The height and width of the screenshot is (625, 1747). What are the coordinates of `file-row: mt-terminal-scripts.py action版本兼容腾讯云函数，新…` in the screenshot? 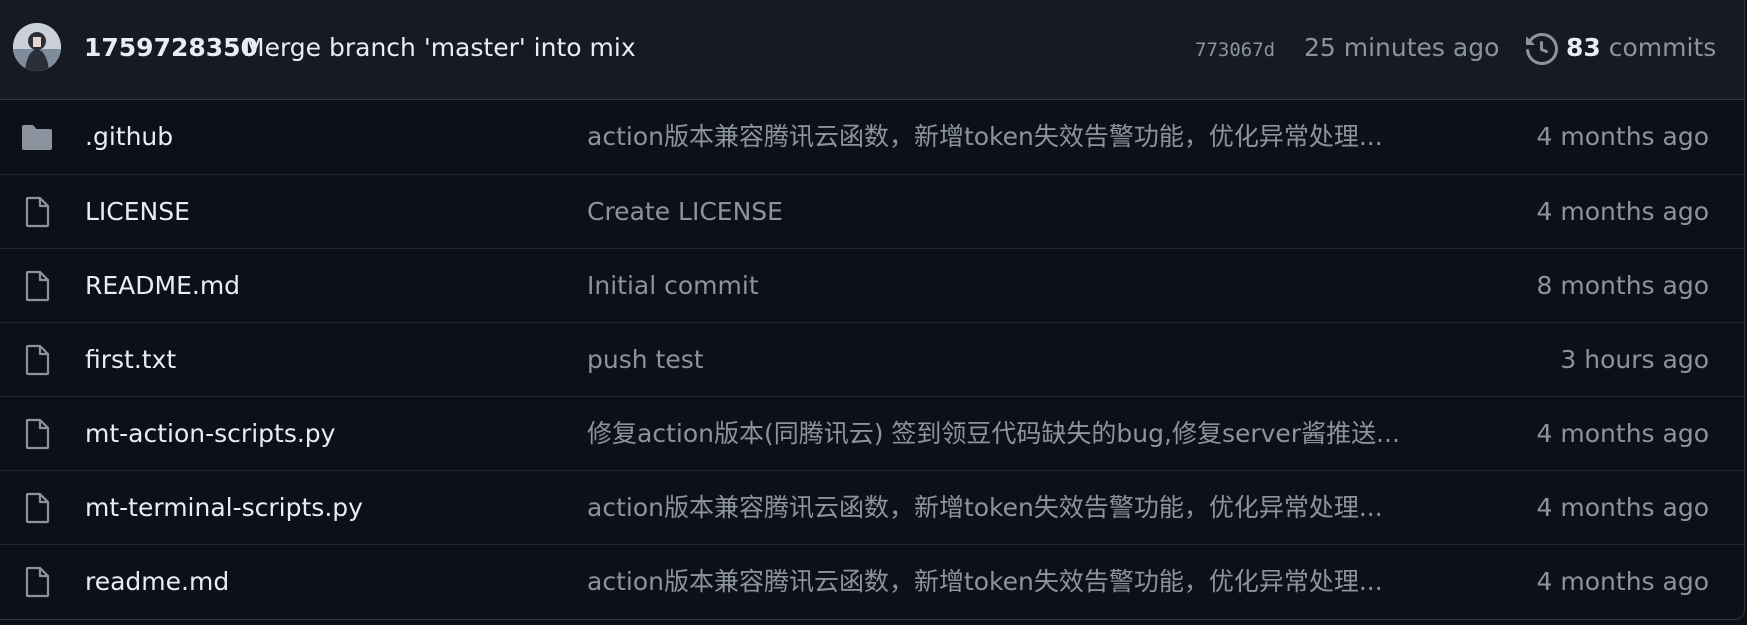 It's located at (872, 507).